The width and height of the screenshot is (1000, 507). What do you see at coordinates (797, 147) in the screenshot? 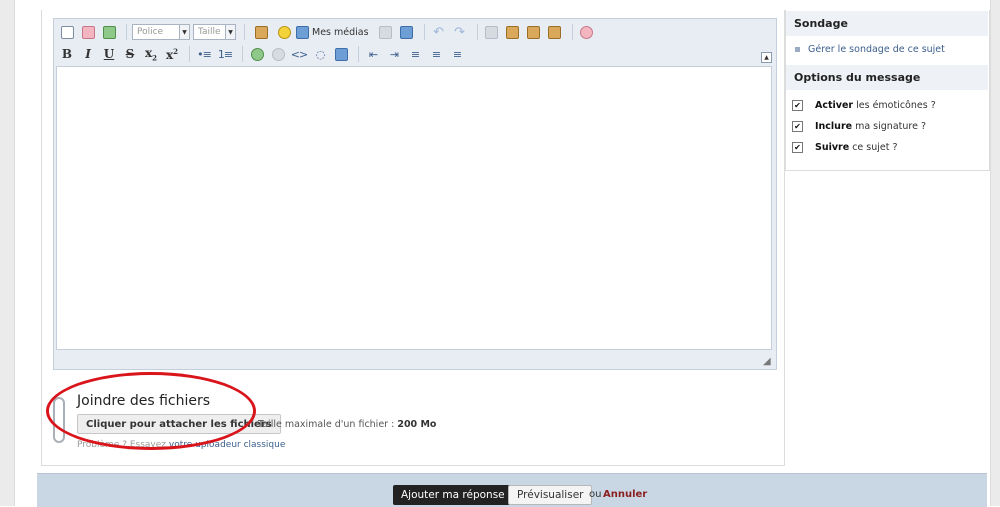
I see `follow-checkbox: ✔` at bounding box center [797, 147].